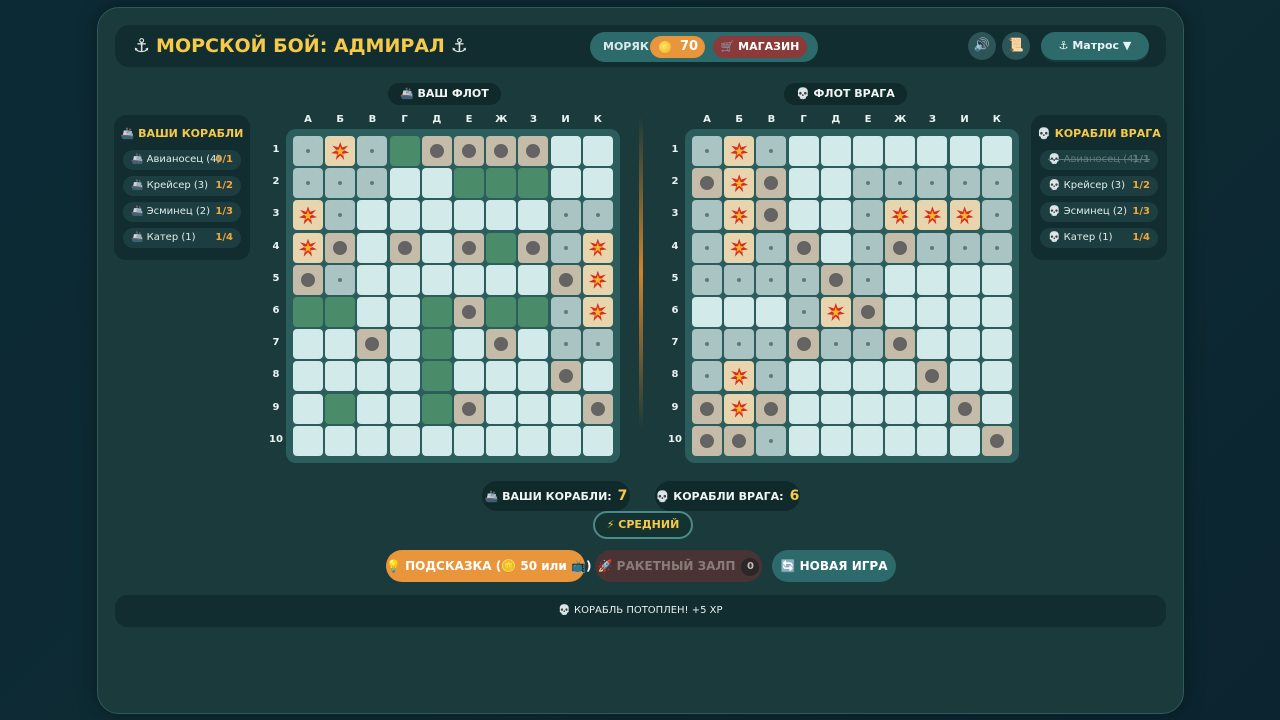  Describe the element at coordinates (1016, 46) in the screenshot. I see `scroll-icon: 📜` at that location.